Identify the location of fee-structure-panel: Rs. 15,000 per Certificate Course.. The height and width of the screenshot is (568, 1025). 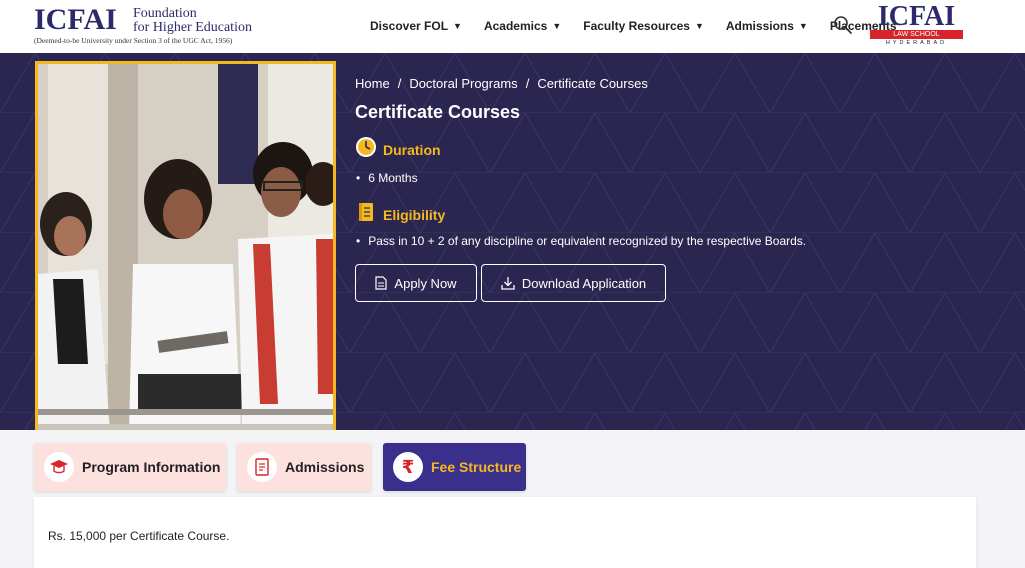
(505, 532).